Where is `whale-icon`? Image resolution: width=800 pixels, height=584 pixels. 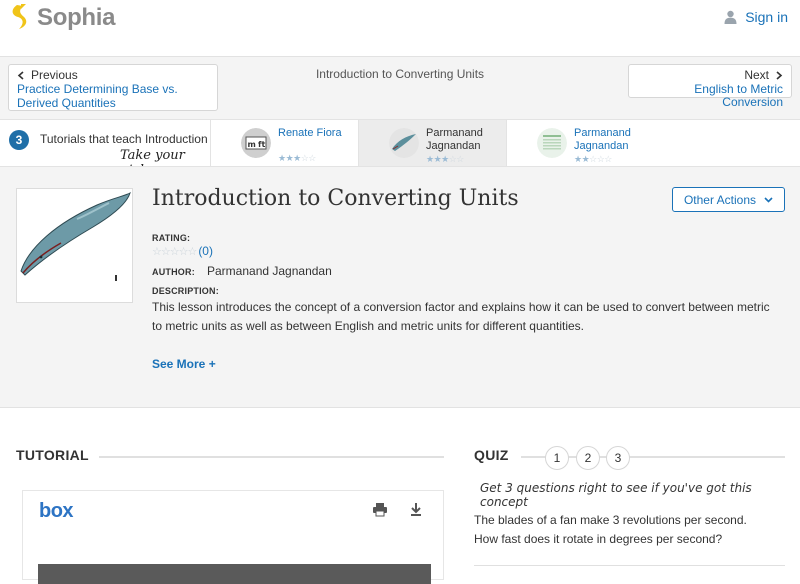 whale-icon is located at coordinates (404, 143).